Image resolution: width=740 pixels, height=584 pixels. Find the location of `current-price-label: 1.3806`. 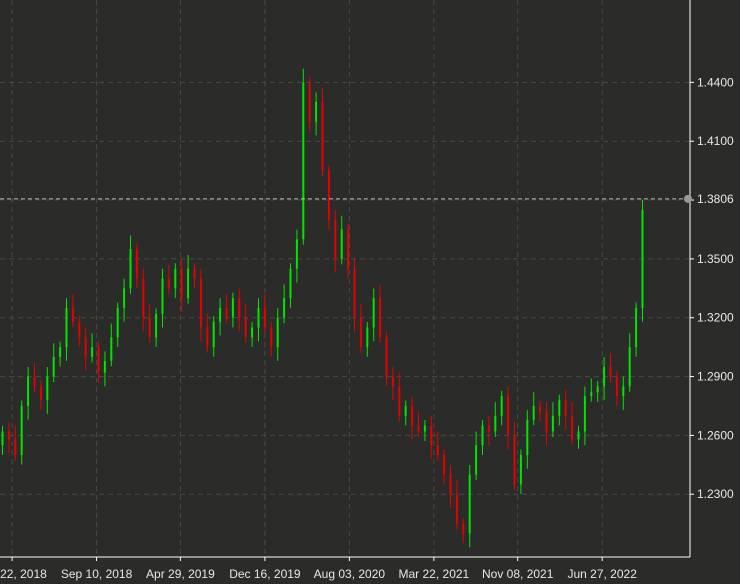

current-price-label: 1.3806 is located at coordinates (715, 199).